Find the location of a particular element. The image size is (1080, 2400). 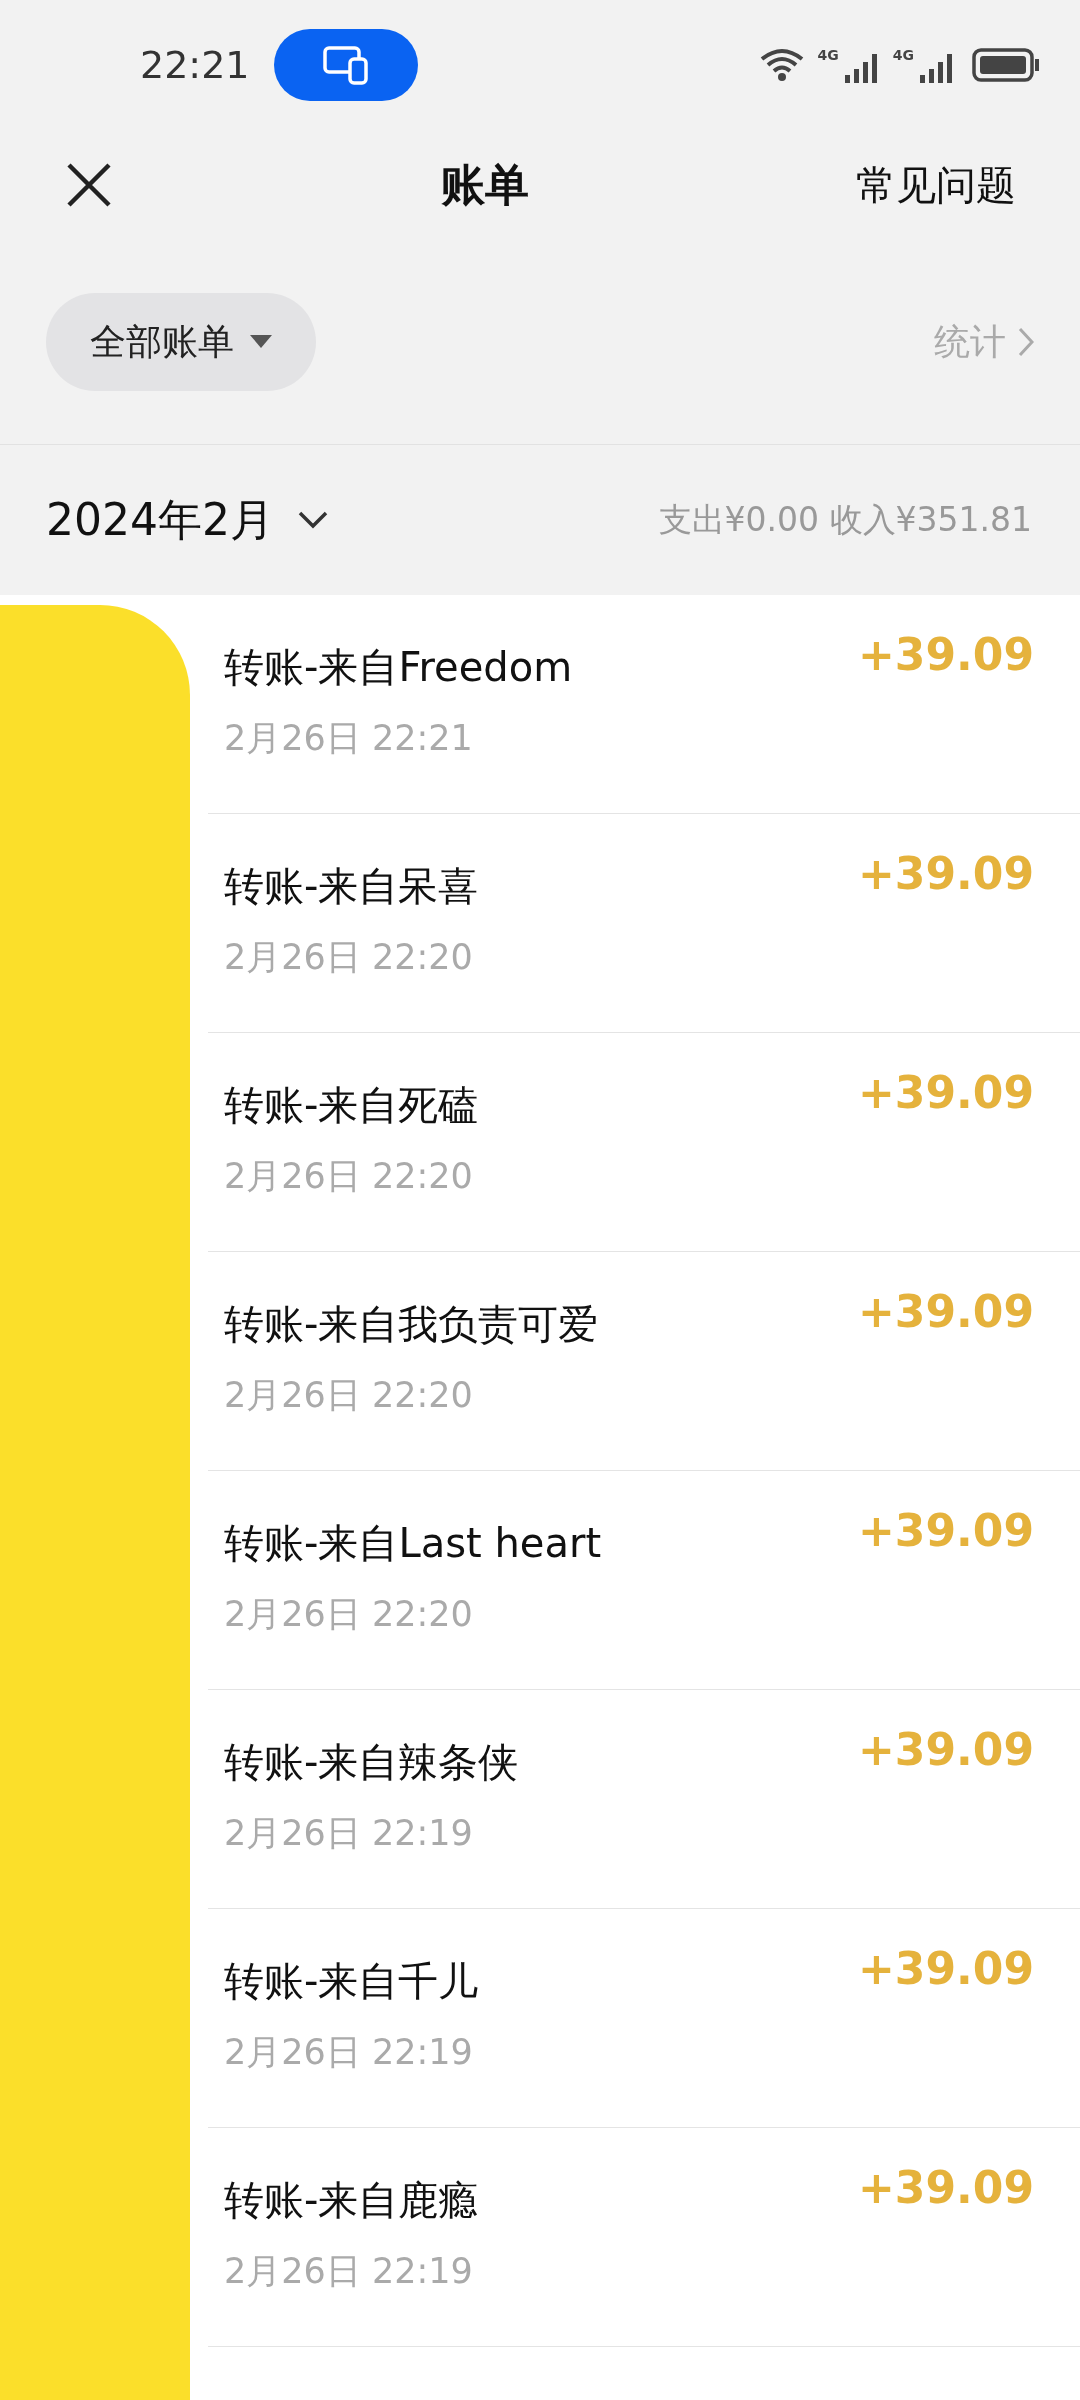

page-title: 账单 is located at coordinates (485, 185).